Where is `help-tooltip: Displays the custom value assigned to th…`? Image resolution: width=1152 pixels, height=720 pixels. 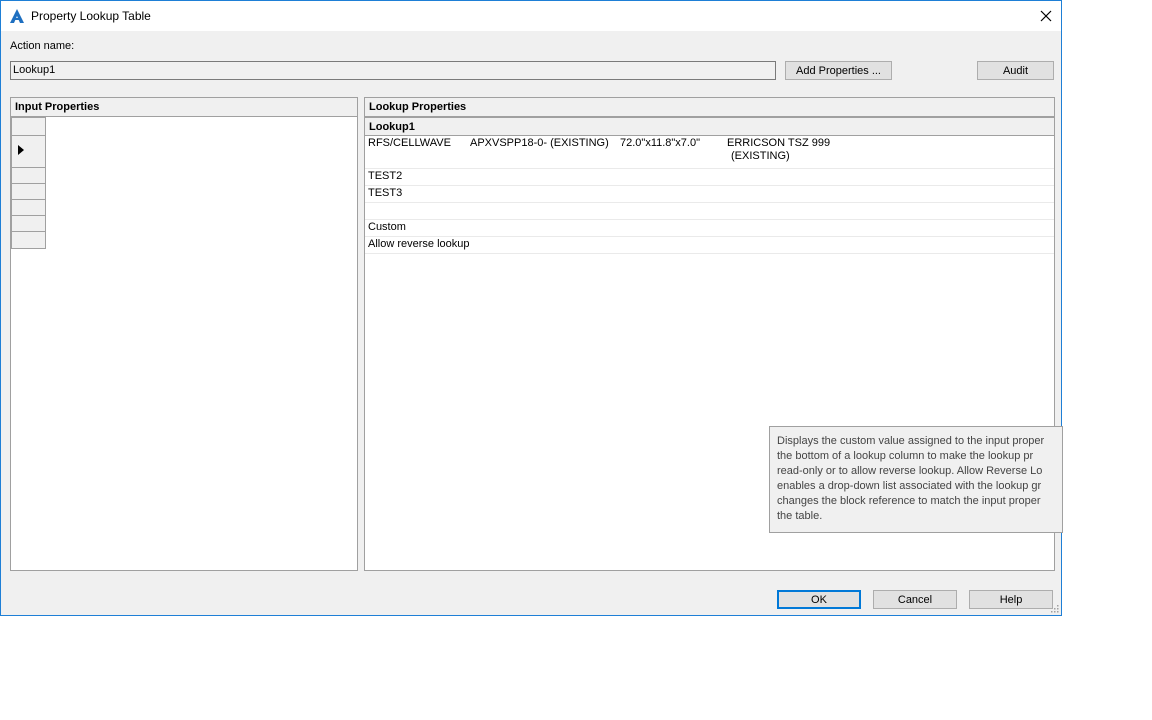
help-tooltip: Displays the custom value assigned to th… is located at coordinates (916, 479).